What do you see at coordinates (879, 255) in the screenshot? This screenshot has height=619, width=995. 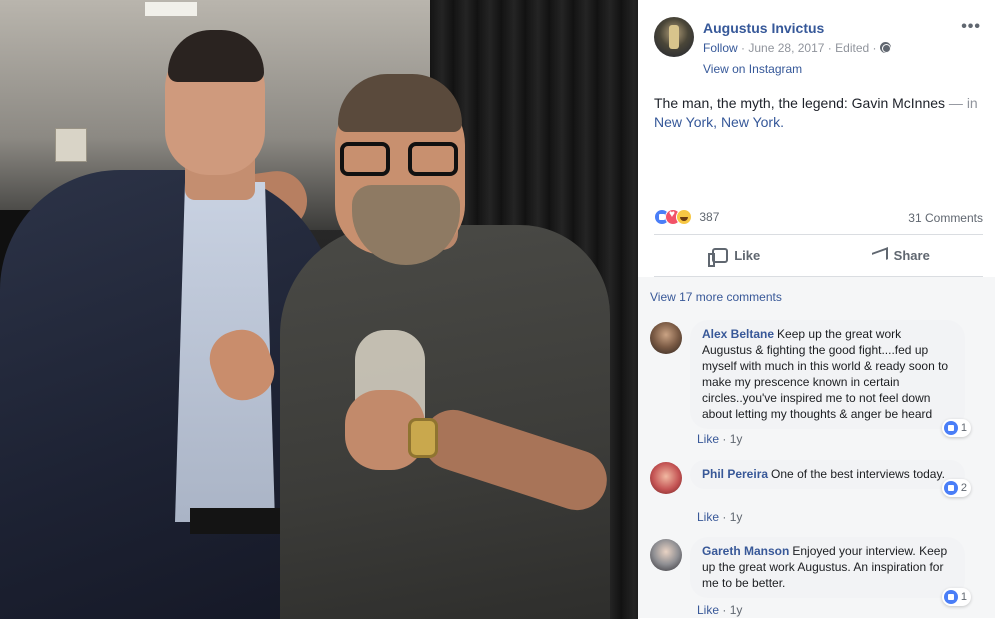 I see `share-arrow-icon` at bounding box center [879, 255].